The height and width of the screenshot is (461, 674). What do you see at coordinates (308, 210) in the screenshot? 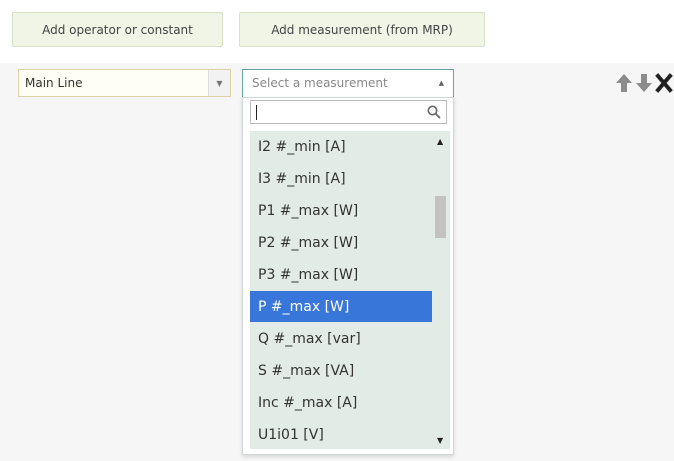
I see `option-label: P1 #_max [W]` at bounding box center [308, 210].